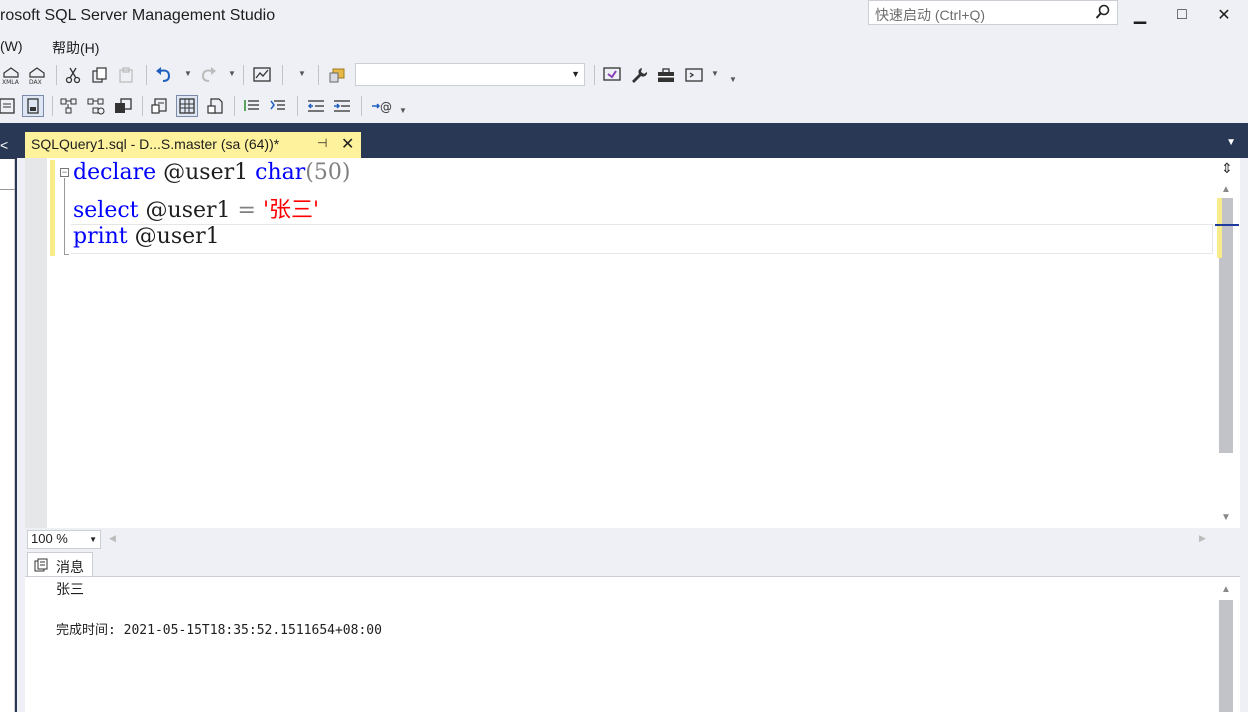 The image size is (1248, 712). What do you see at coordinates (316, 106) in the screenshot?
I see `decrease-indent-icon` at bounding box center [316, 106].